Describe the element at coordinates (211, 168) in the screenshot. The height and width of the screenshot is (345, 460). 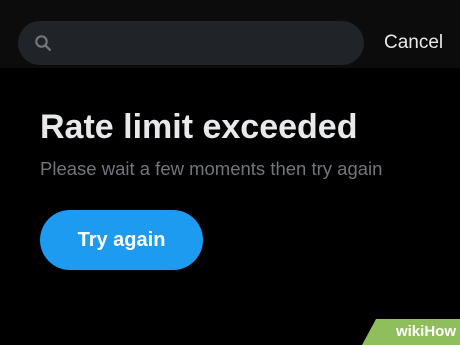
I see `error-message: Please wait a few moments then try again` at that location.